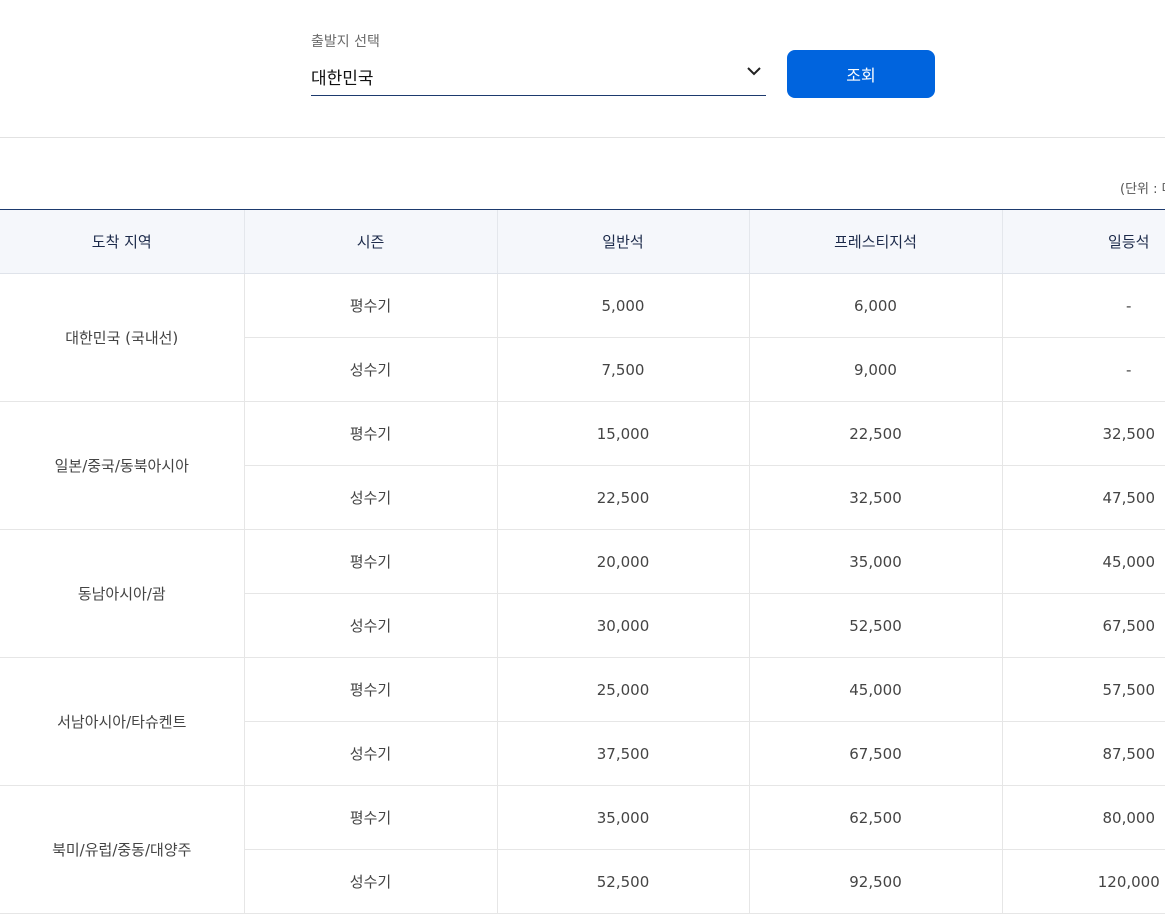 The image size is (1165, 915). I want to click on first-cell: 47,500, so click(1083, 497).